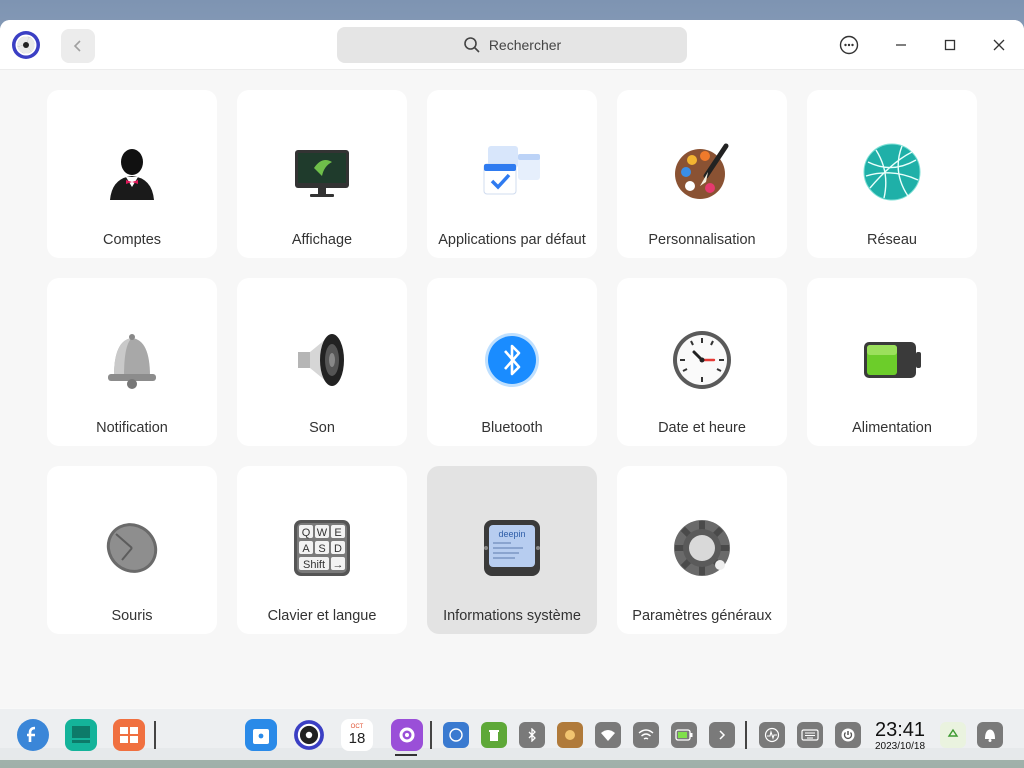 Image resolution: width=1024 pixels, height=768 pixels. I want to click on system-info-icon: deepin, so click(512, 548).